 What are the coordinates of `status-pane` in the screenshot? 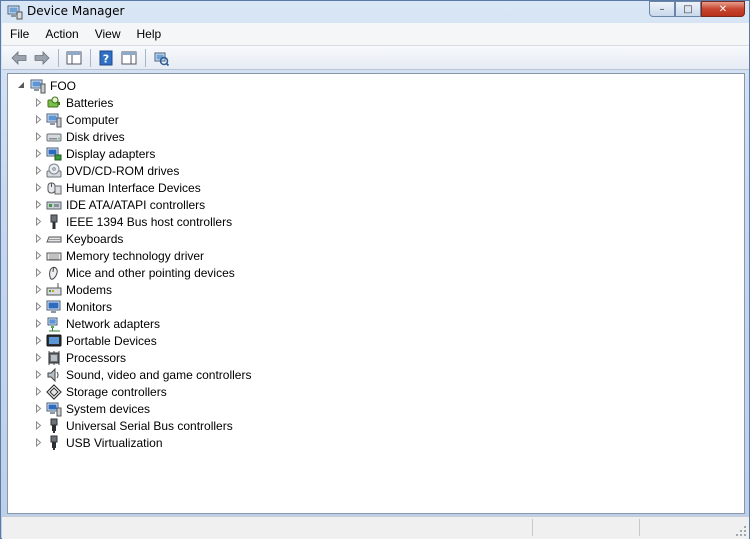 It's located at (693, 527).